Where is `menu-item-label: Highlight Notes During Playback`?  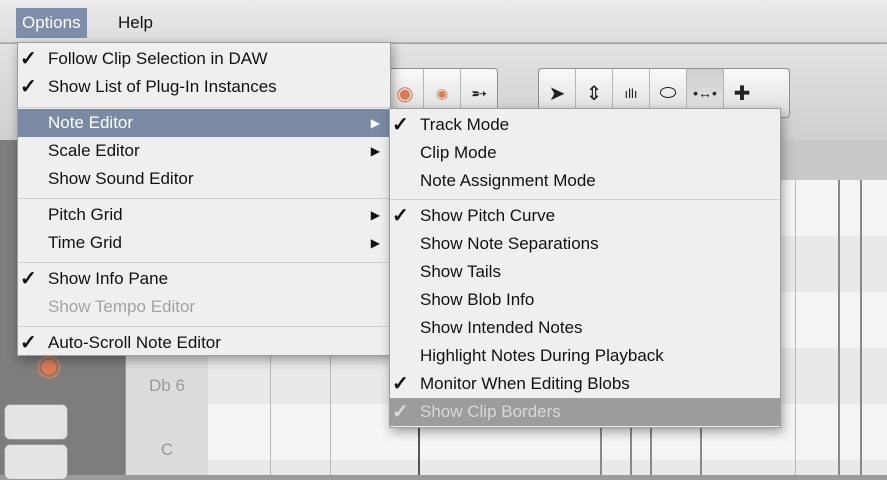
menu-item-label: Highlight Notes During Playback is located at coordinates (542, 355).